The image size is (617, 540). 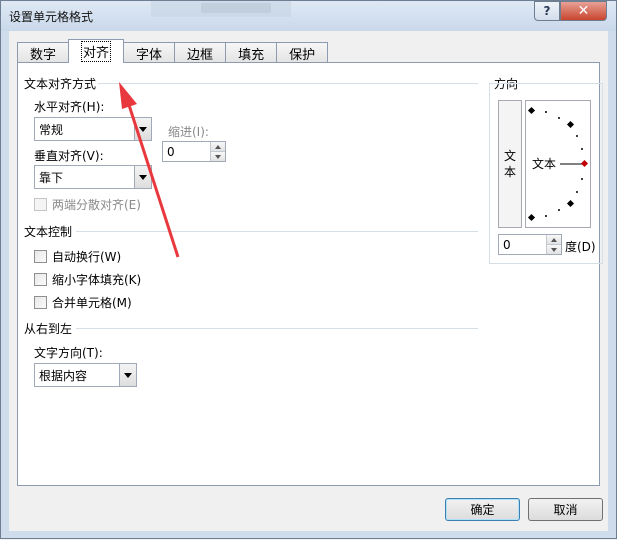 What do you see at coordinates (236, 8) in the screenshot?
I see `background-ghost-text` at bounding box center [236, 8].